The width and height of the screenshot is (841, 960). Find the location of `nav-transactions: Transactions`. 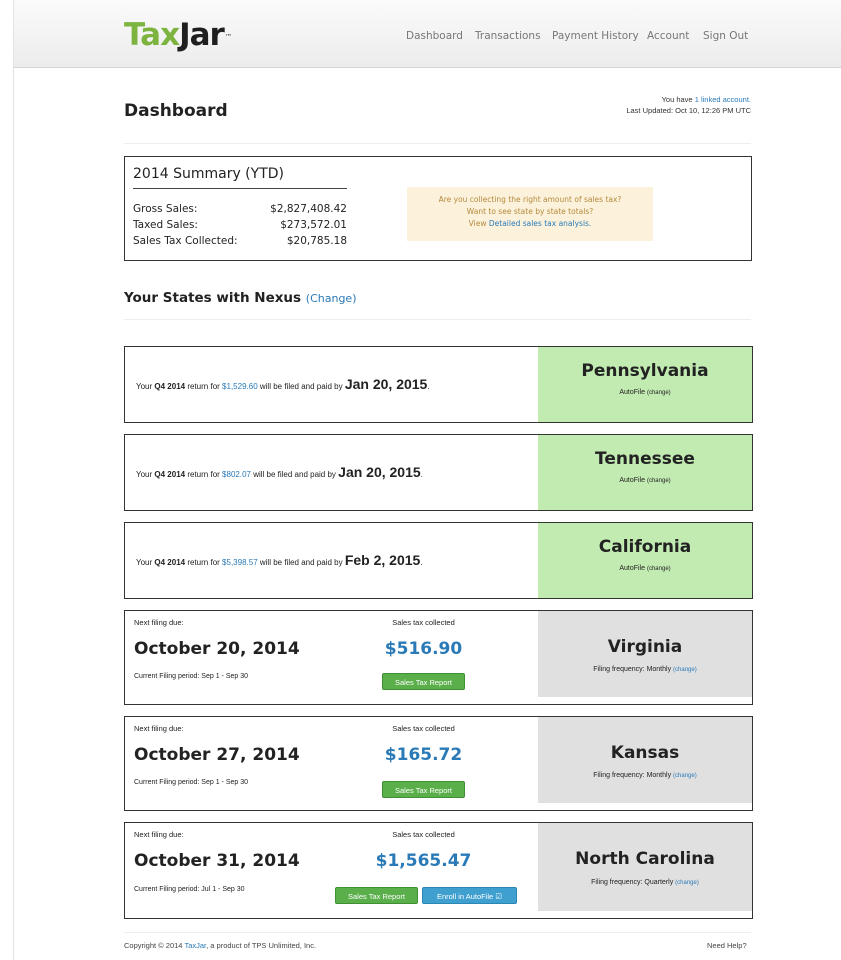

nav-transactions: Transactions is located at coordinates (508, 36).